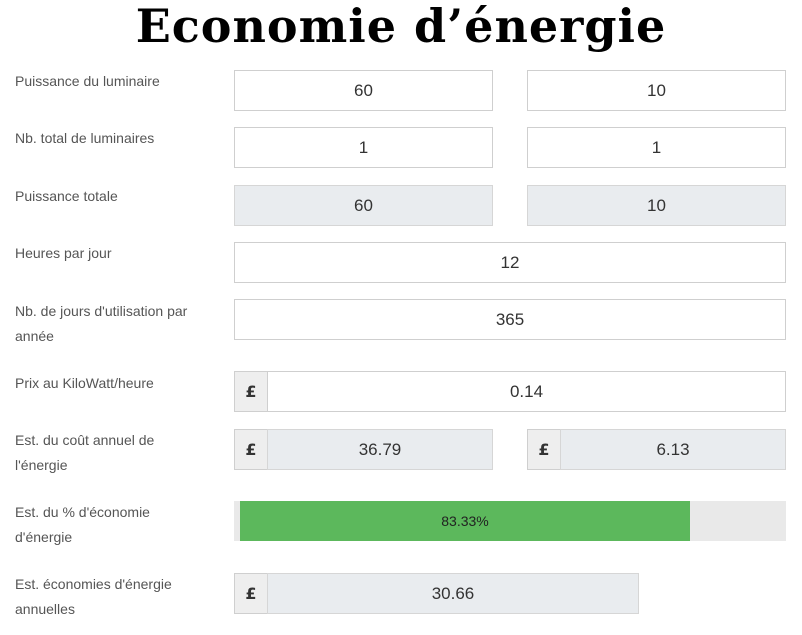  What do you see at coordinates (401, 26) in the screenshot?
I see `page-title: Economie d’énergie` at bounding box center [401, 26].